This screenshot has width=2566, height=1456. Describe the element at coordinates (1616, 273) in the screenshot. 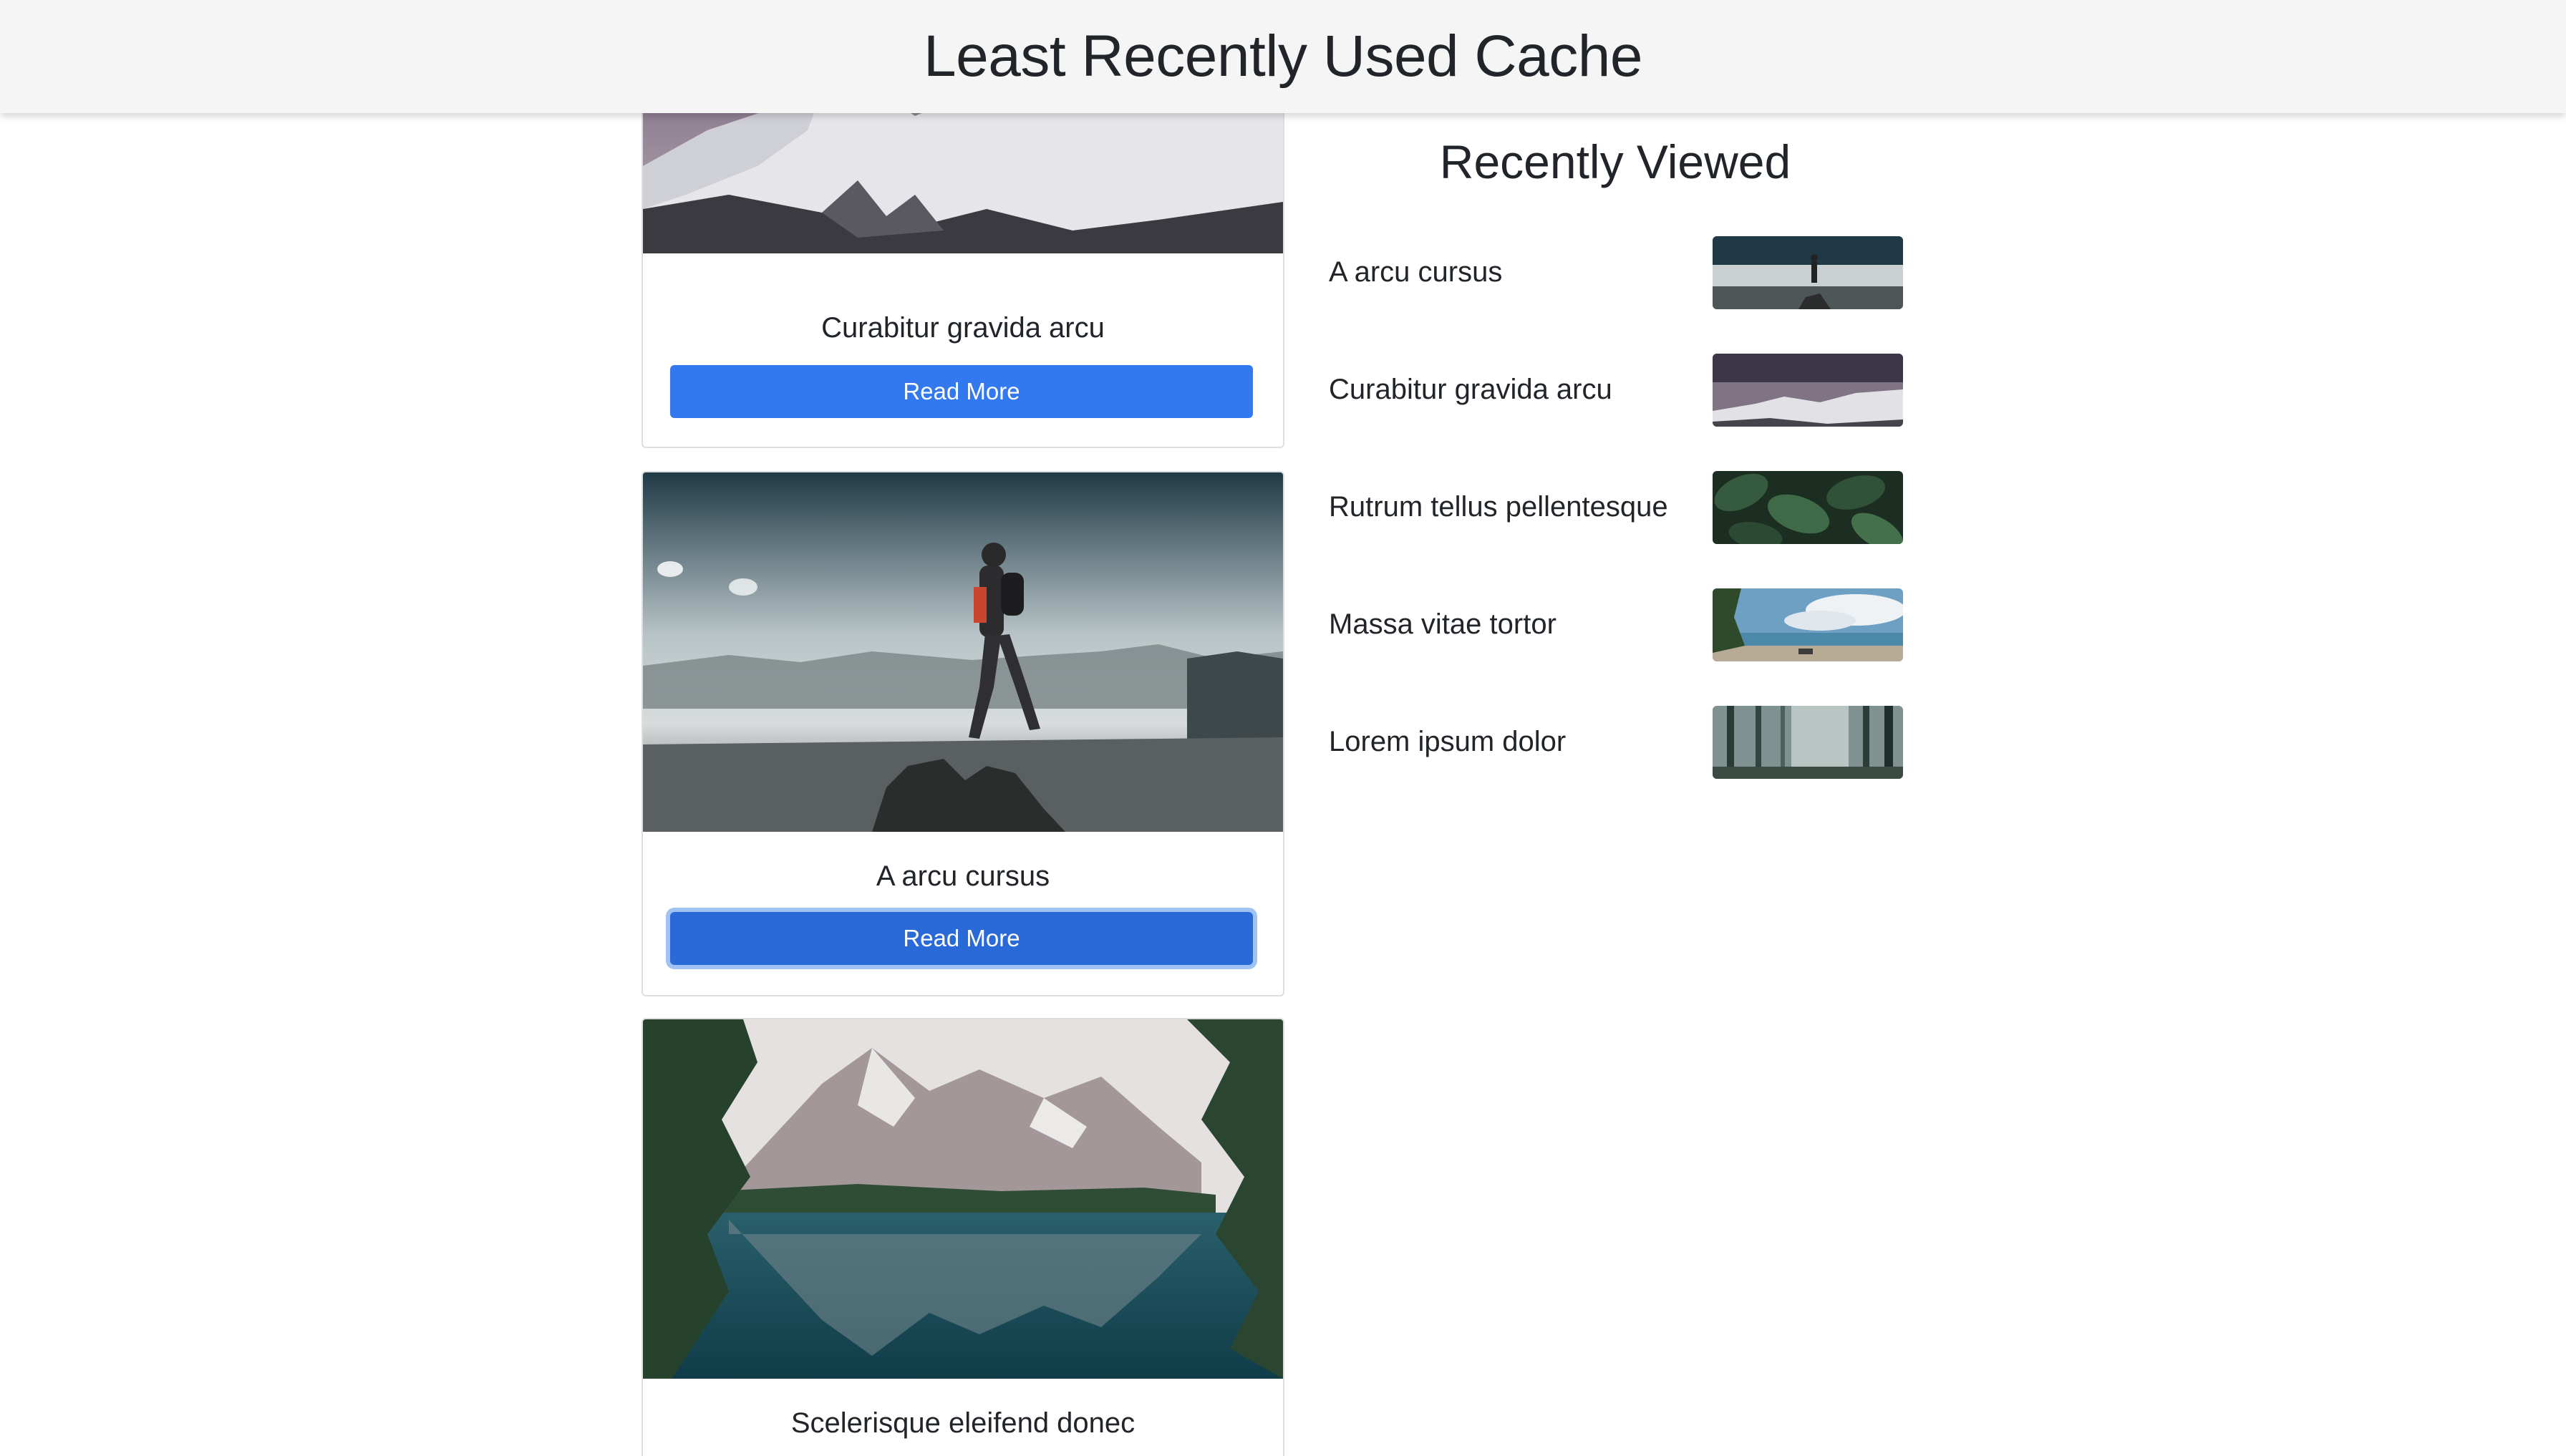

I see `recent-item: A arcu cursus` at that location.